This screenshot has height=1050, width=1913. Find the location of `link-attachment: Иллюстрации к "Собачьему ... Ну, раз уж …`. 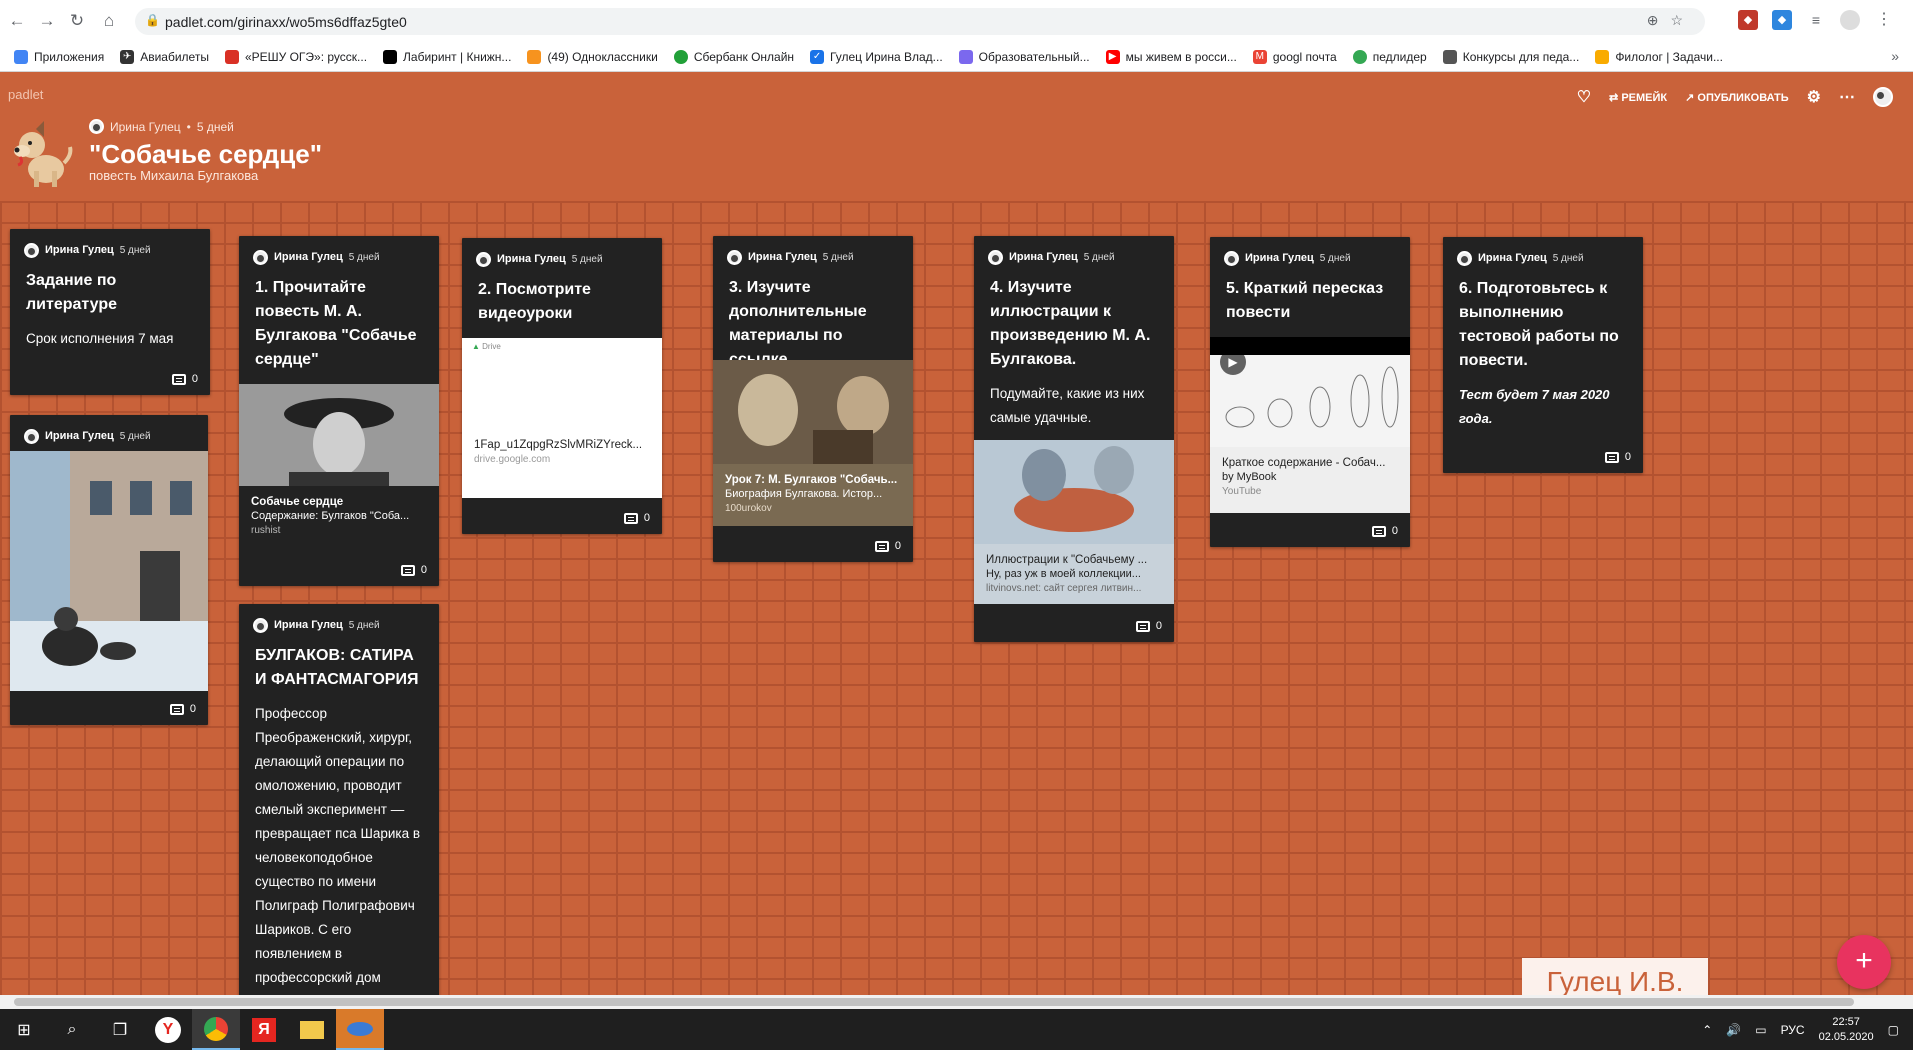

link-attachment: Иллюстрации к "Собачьему ... Ну, раз уж … is located at coordinates (1074, 522).